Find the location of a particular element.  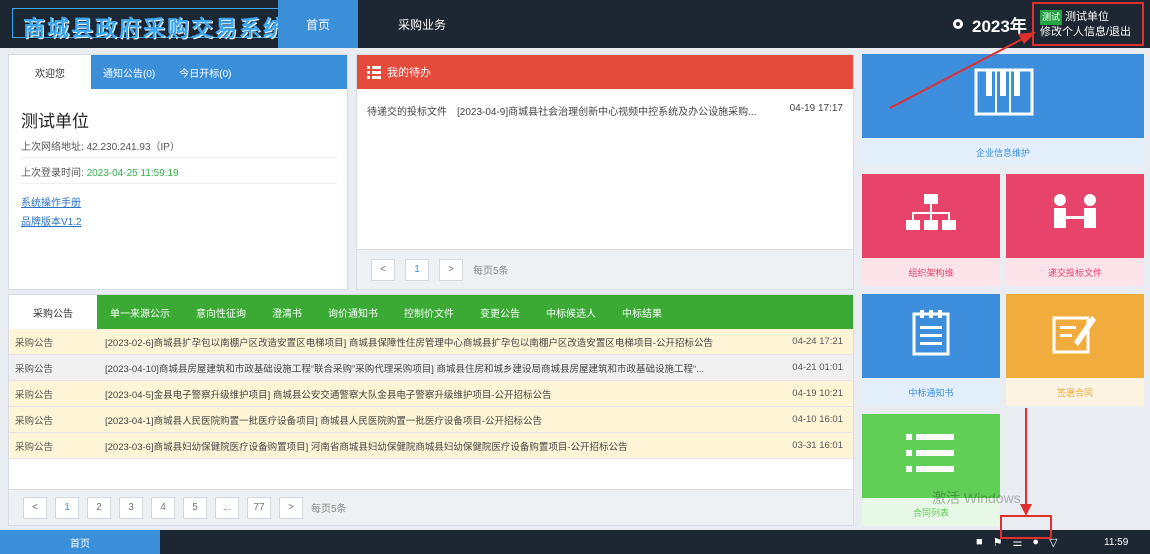

todo-item-type: 待递交的投标文件 is located at coordinates (407, 112).